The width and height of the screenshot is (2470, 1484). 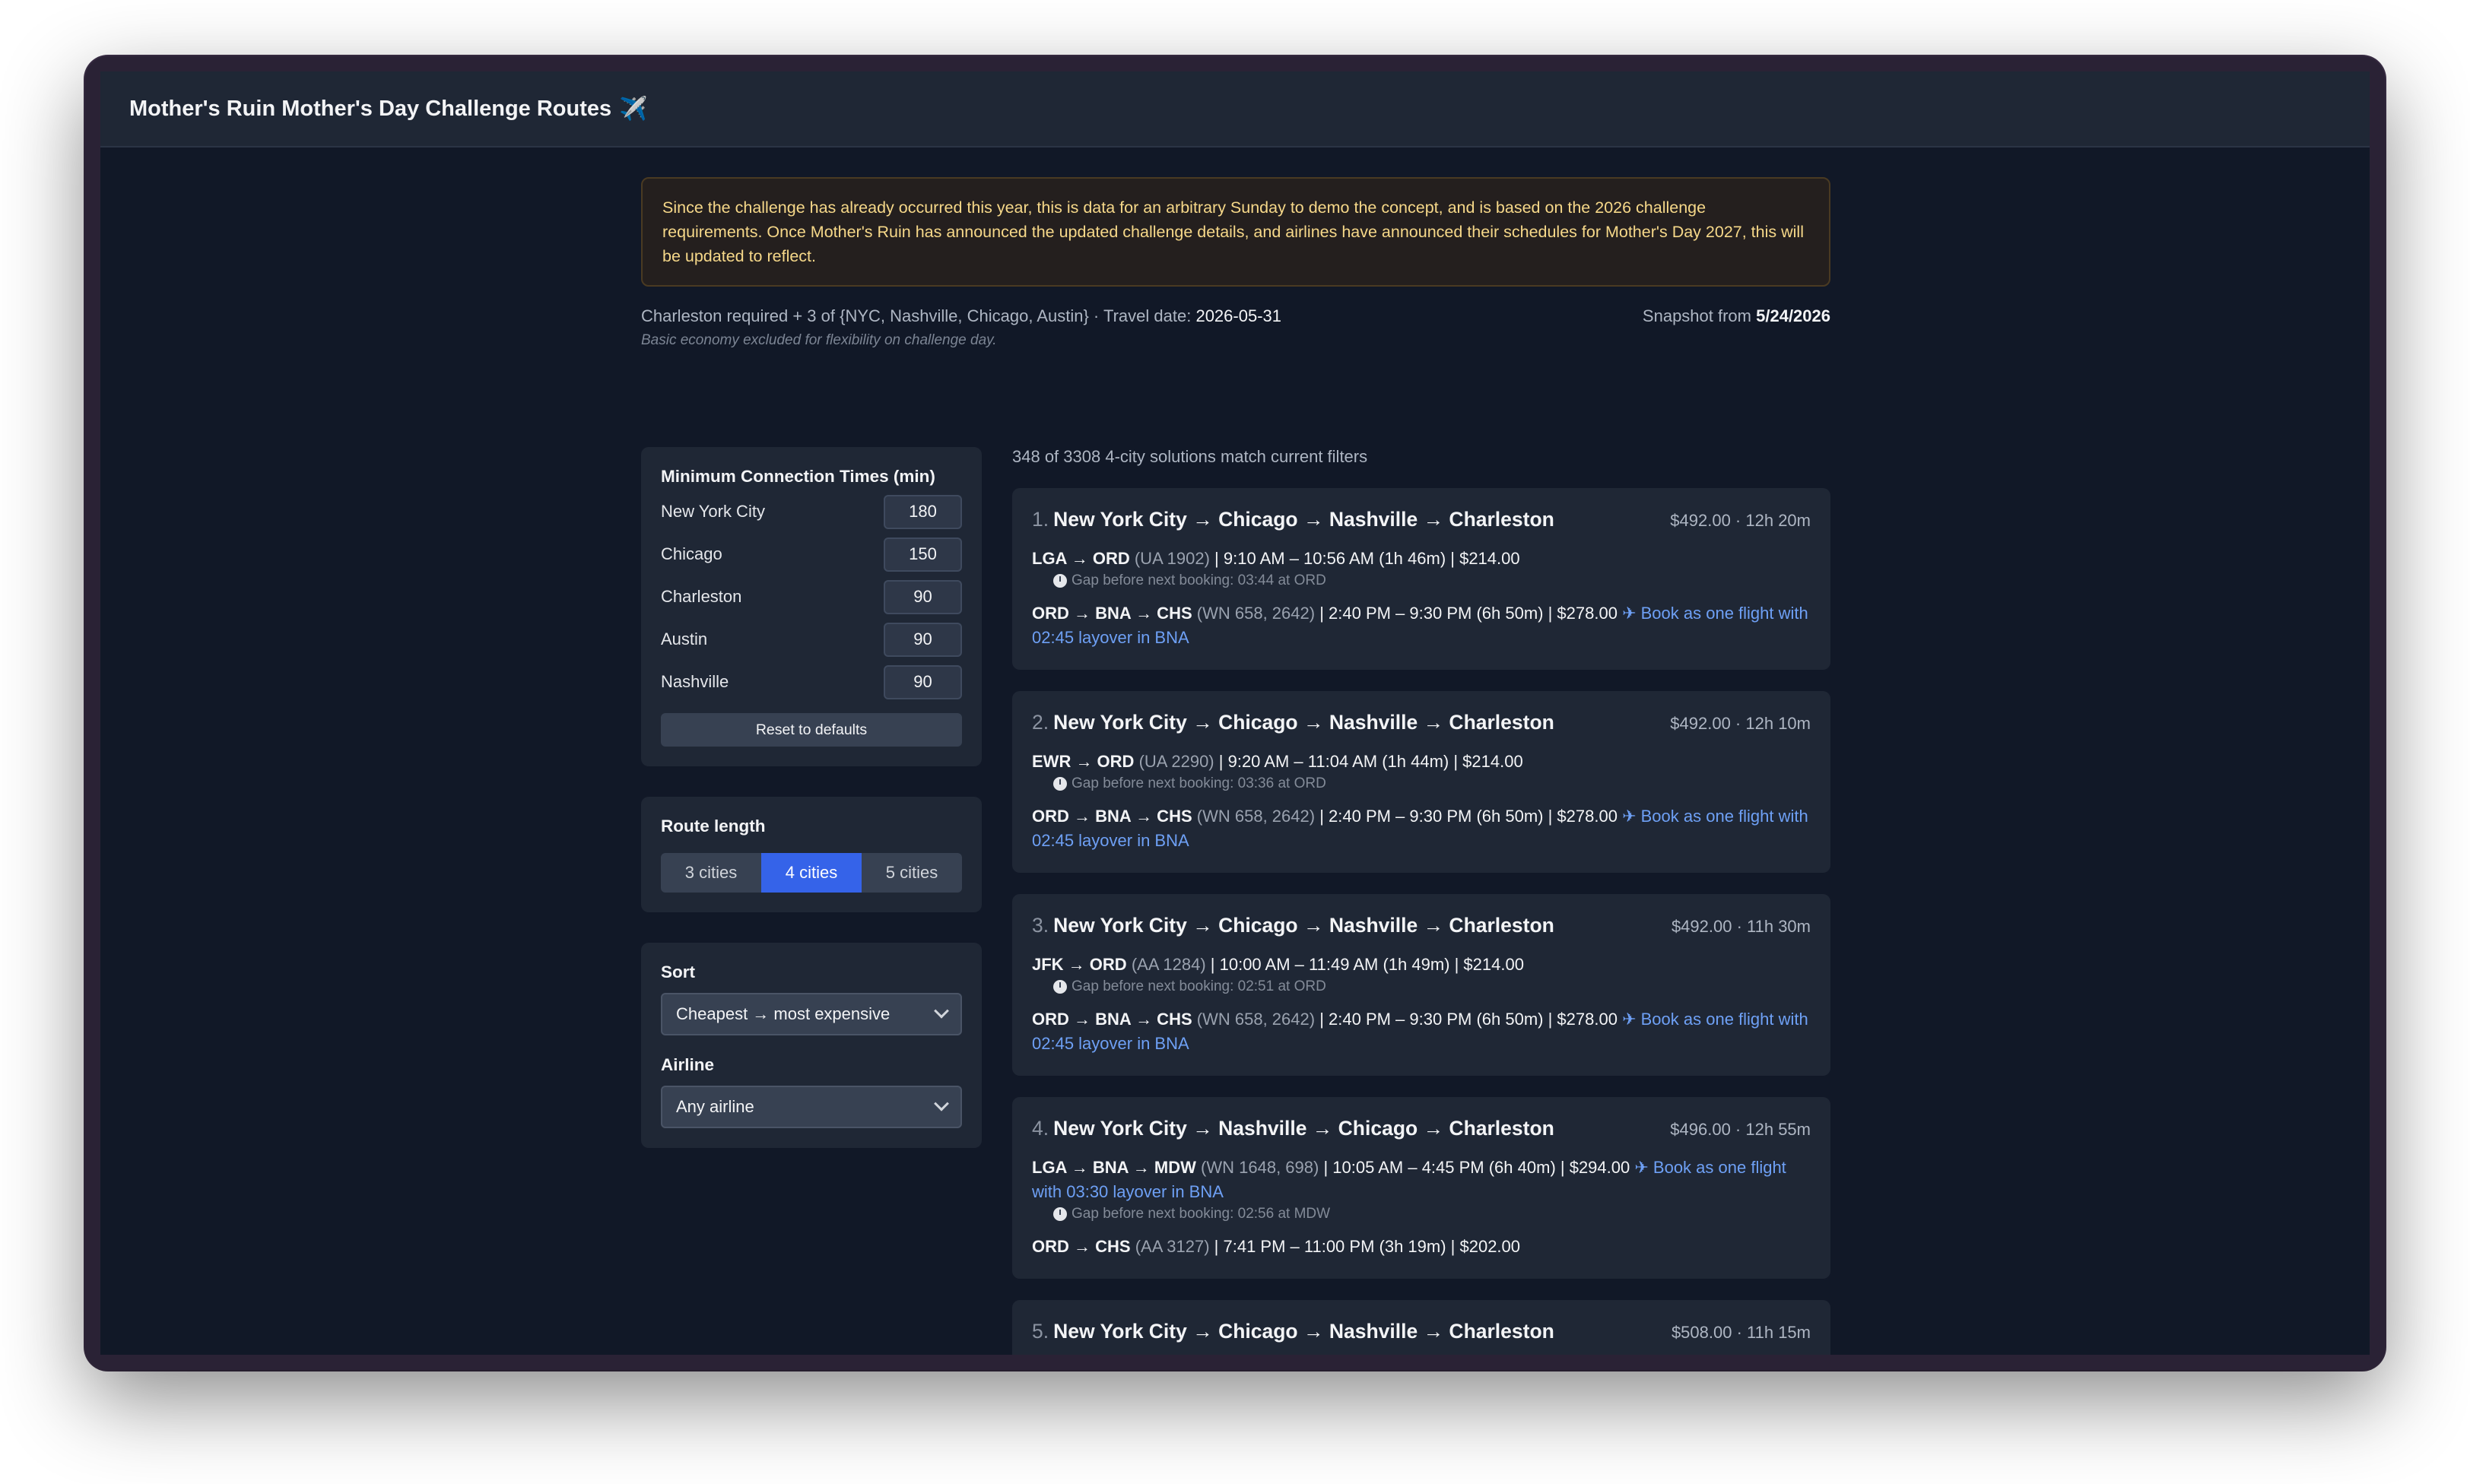 I want to click on connection-gap: Gap before next booking: 03:44 at ORD, so click(x=1421, y=580).